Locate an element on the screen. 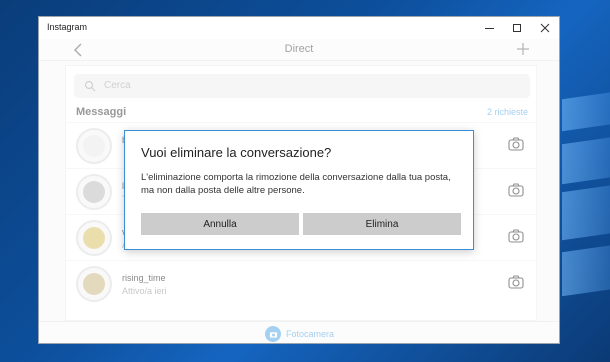  cancel-button: Annulla is located at coordinates (220, 224).